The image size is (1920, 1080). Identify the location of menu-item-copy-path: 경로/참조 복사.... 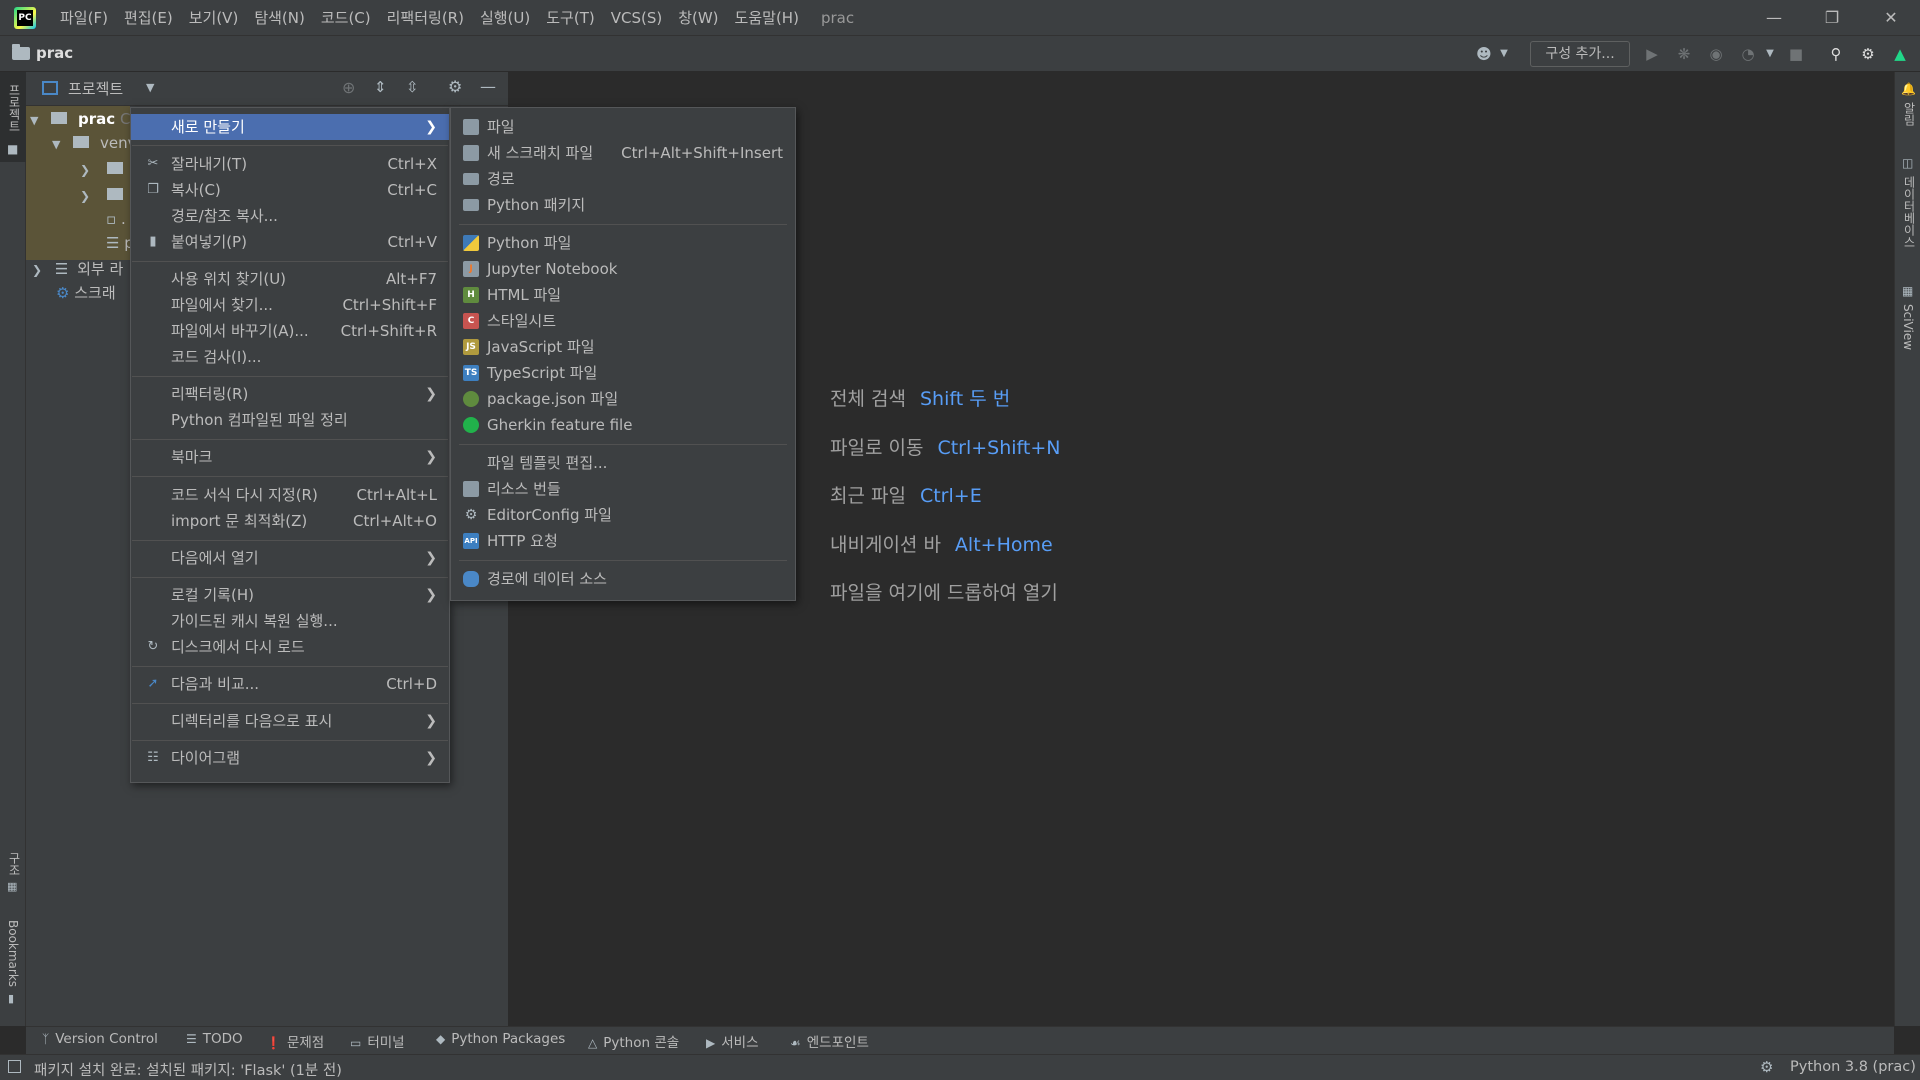
(290, 216).